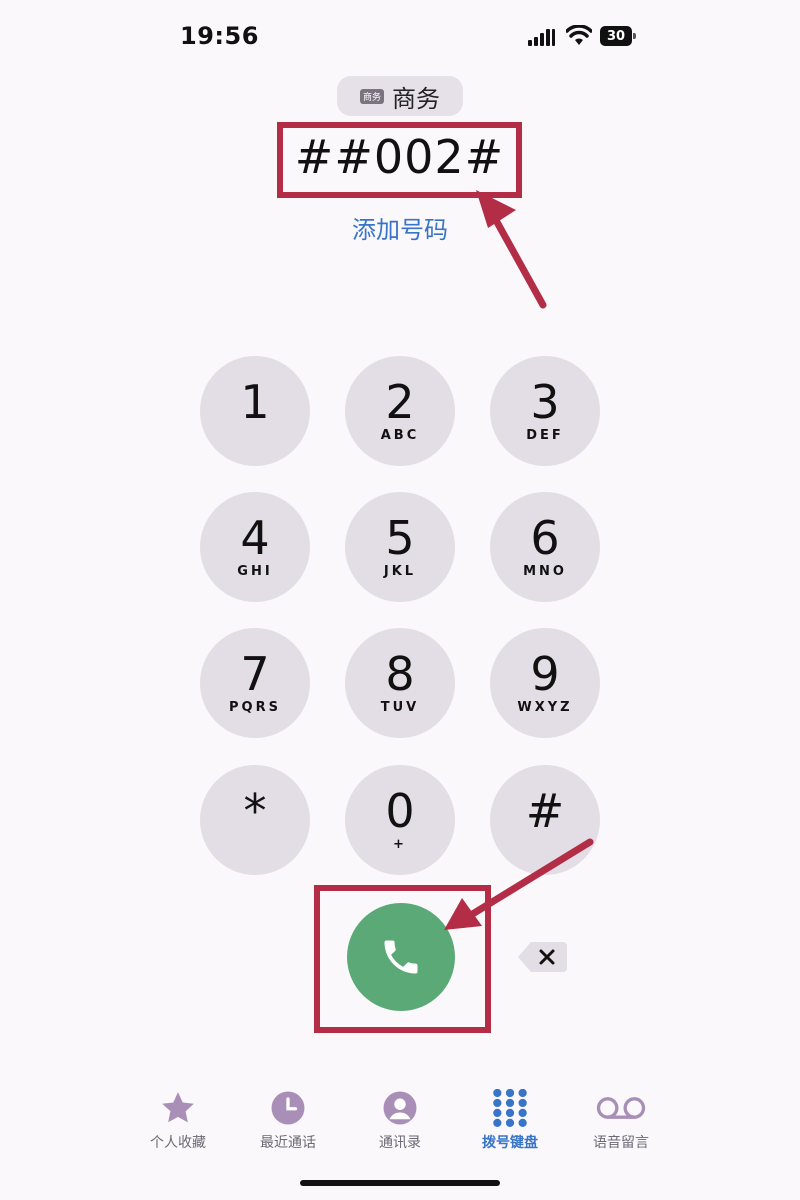 This screenshot has height=1200, width=800. What do you see at coordinates (400, 844) in the screenshot?
I see `key-letters: +` at bounding box center [400, 844].